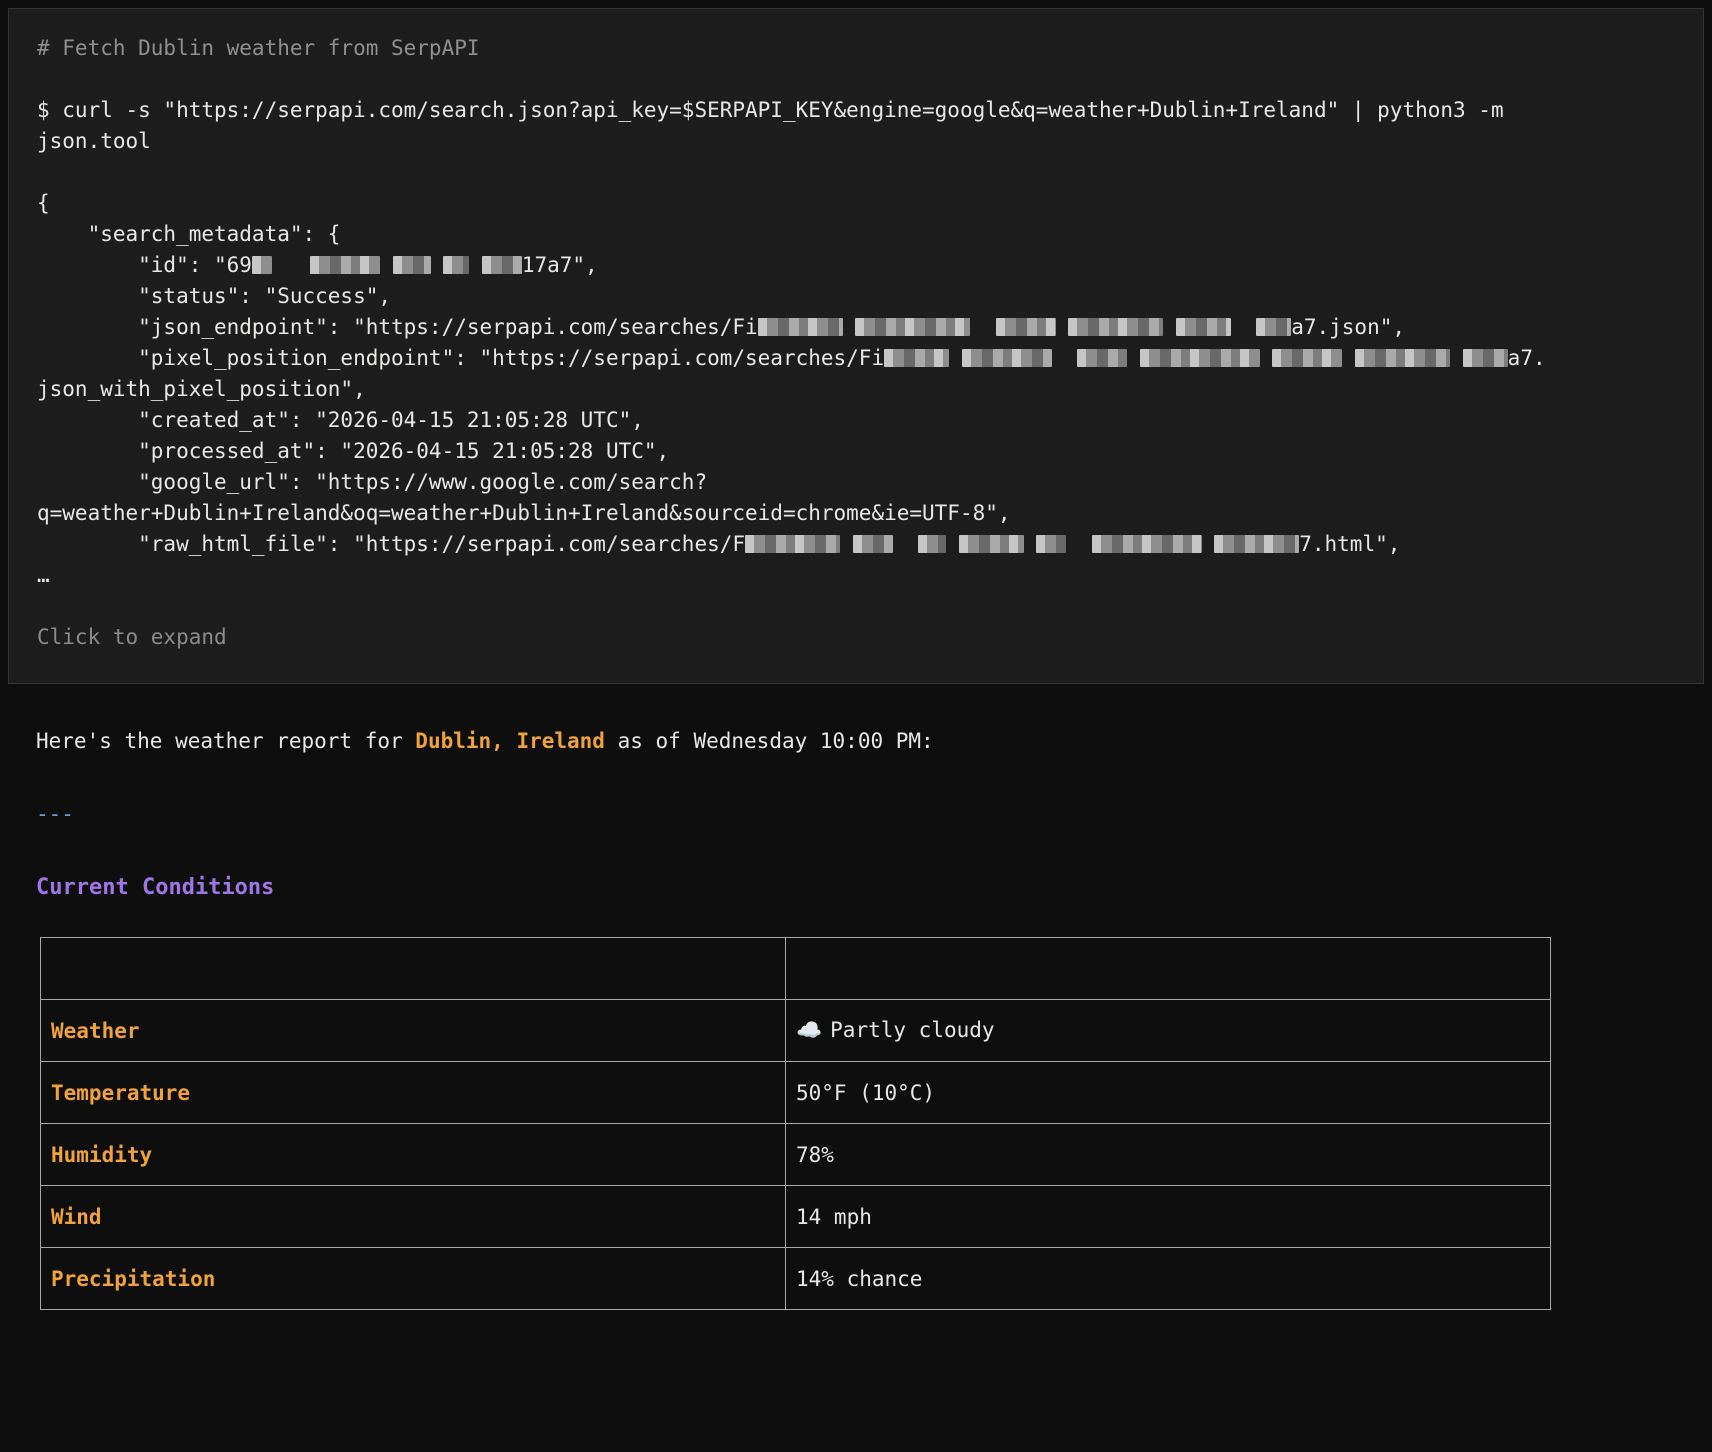 The width and height of the screenshot is (1712, 1452). I want to click on terminal-line: "status": "Success",, so click(214, 296).